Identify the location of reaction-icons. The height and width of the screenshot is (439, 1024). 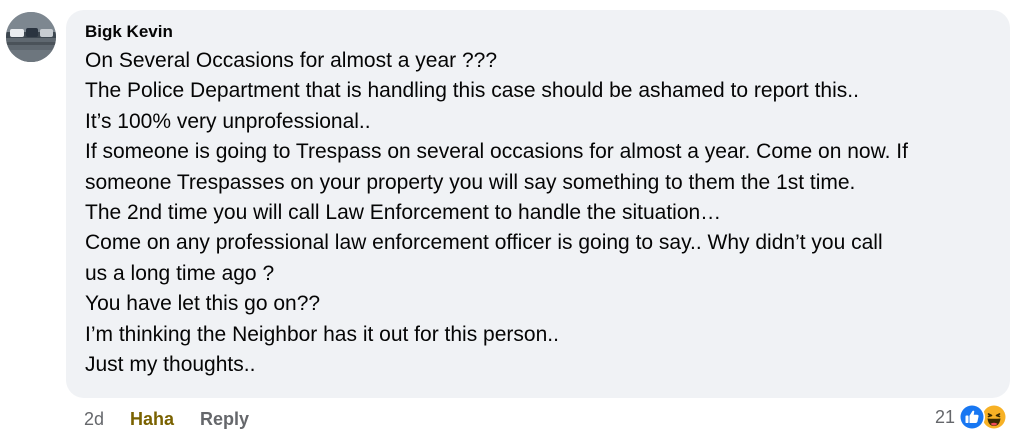
(983, 417).